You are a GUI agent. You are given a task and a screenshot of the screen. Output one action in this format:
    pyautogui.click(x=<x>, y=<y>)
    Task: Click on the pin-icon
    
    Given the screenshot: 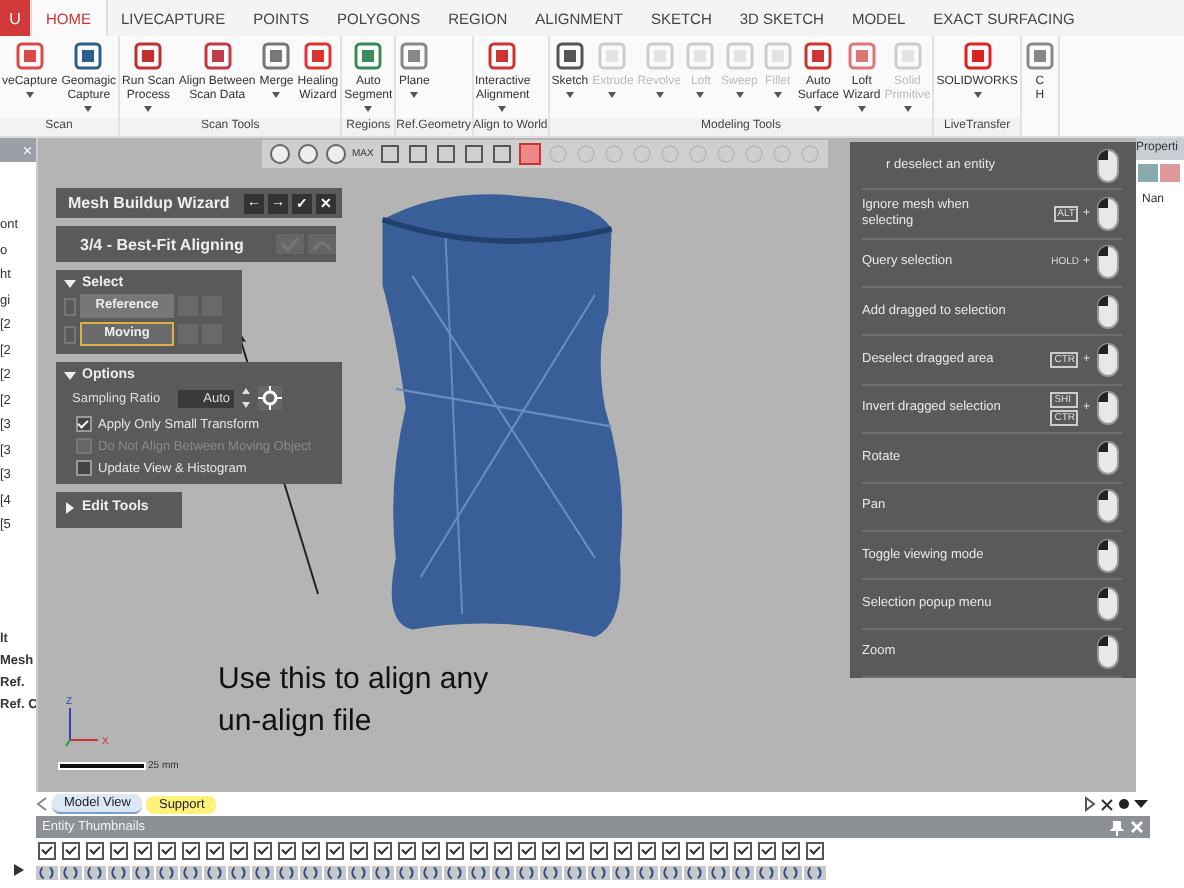 What is the action you would take?
    pyautogui.click(x=1117, y=827)
    